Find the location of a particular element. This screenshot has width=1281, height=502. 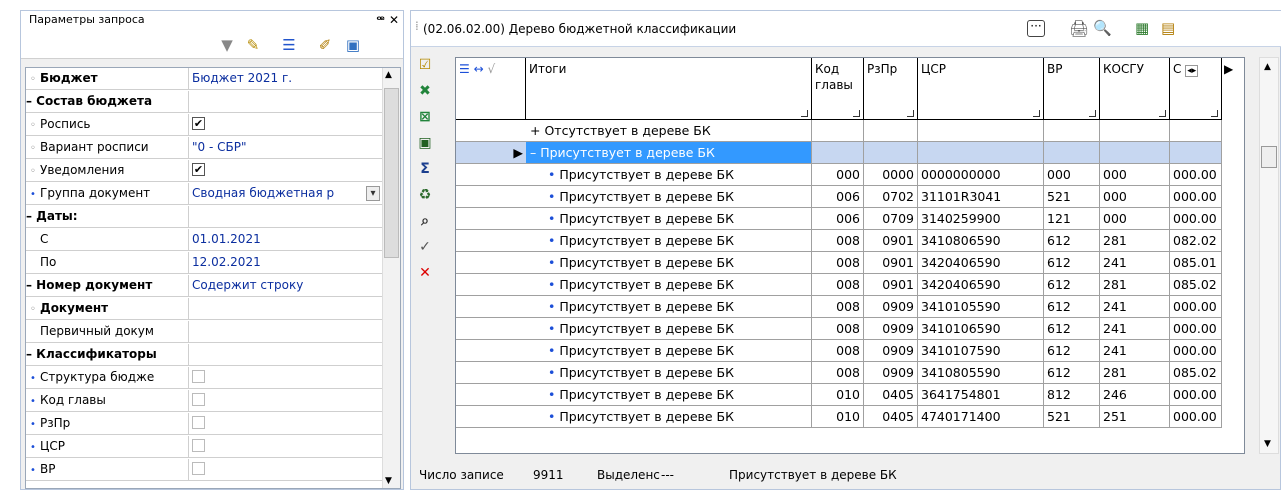

check-icon: ✓ is located at coordinates (425, 247).